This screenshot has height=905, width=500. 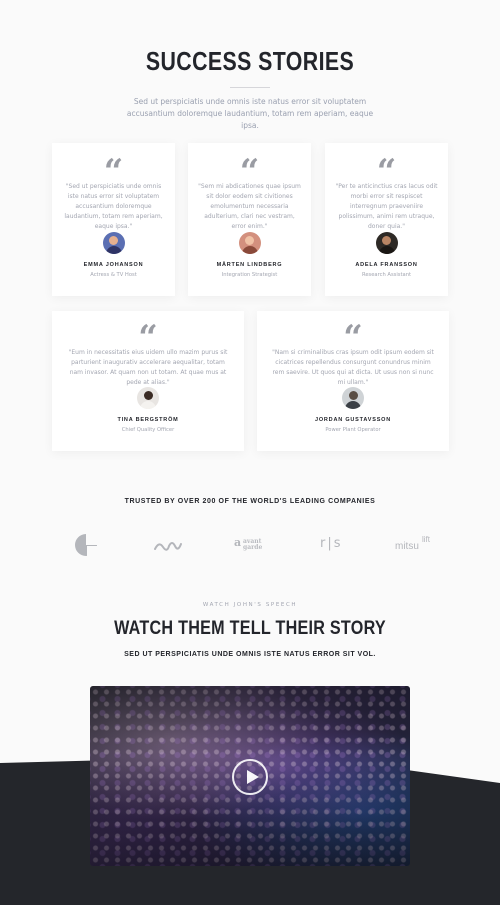 I want to click on testimonial-role: Chief Quality Officer, so click(x=148, y=430).